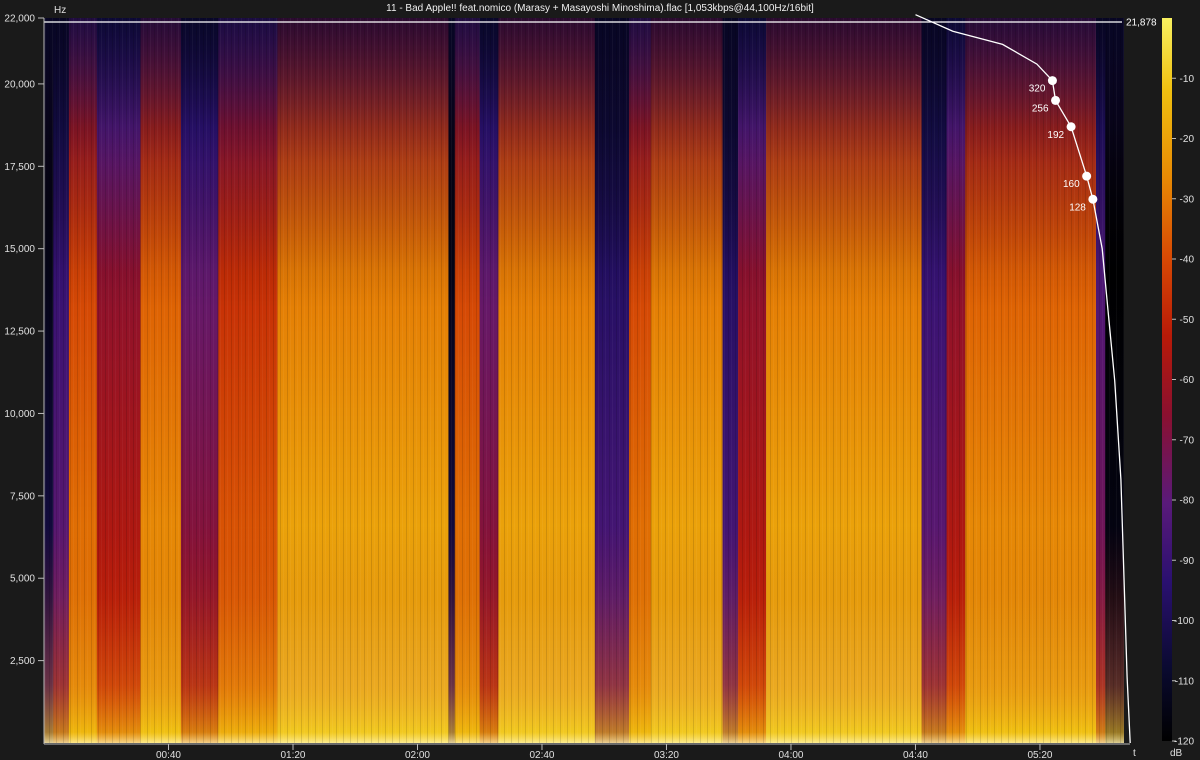 Image resolution: width=1200 pixels, height=760 pixels. I want to click on colorbar-tick-label: -110, so click(1185, 681).